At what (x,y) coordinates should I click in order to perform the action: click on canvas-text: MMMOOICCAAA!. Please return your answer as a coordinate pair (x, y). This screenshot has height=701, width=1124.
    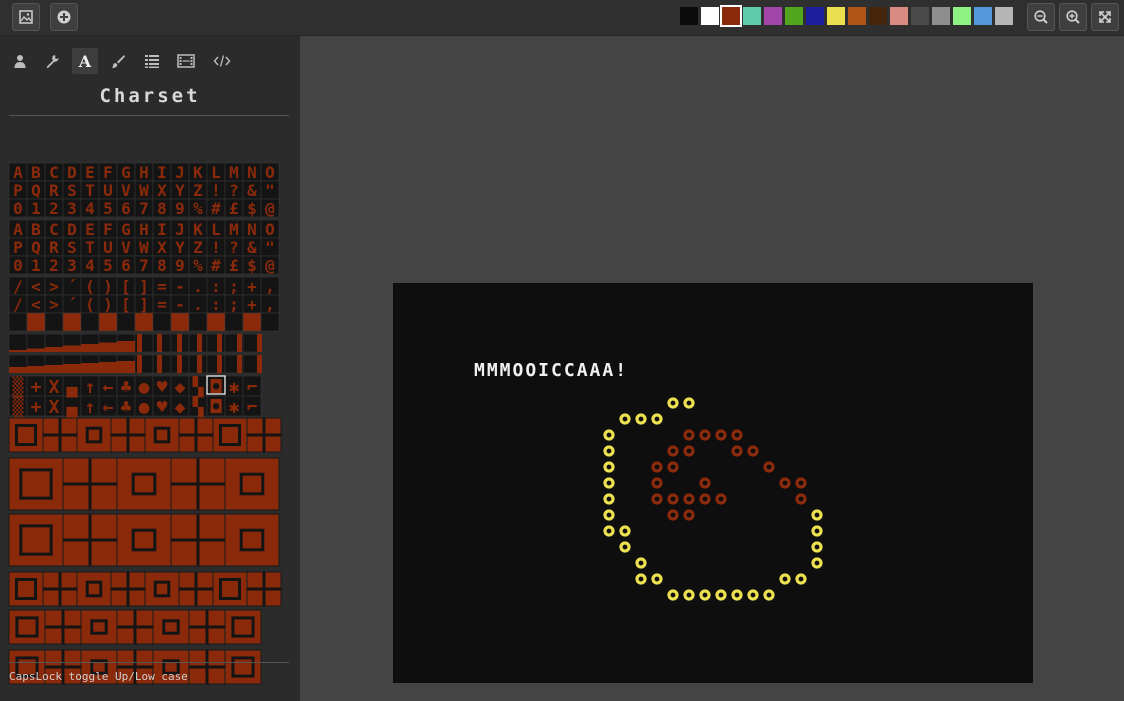
    Looking at the image, I should click on (551, 370).